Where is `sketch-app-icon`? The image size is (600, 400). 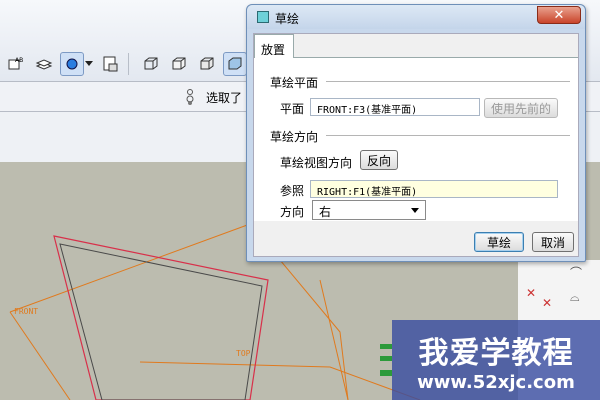
sketch-app-icon is located at coordinates (263, 17).